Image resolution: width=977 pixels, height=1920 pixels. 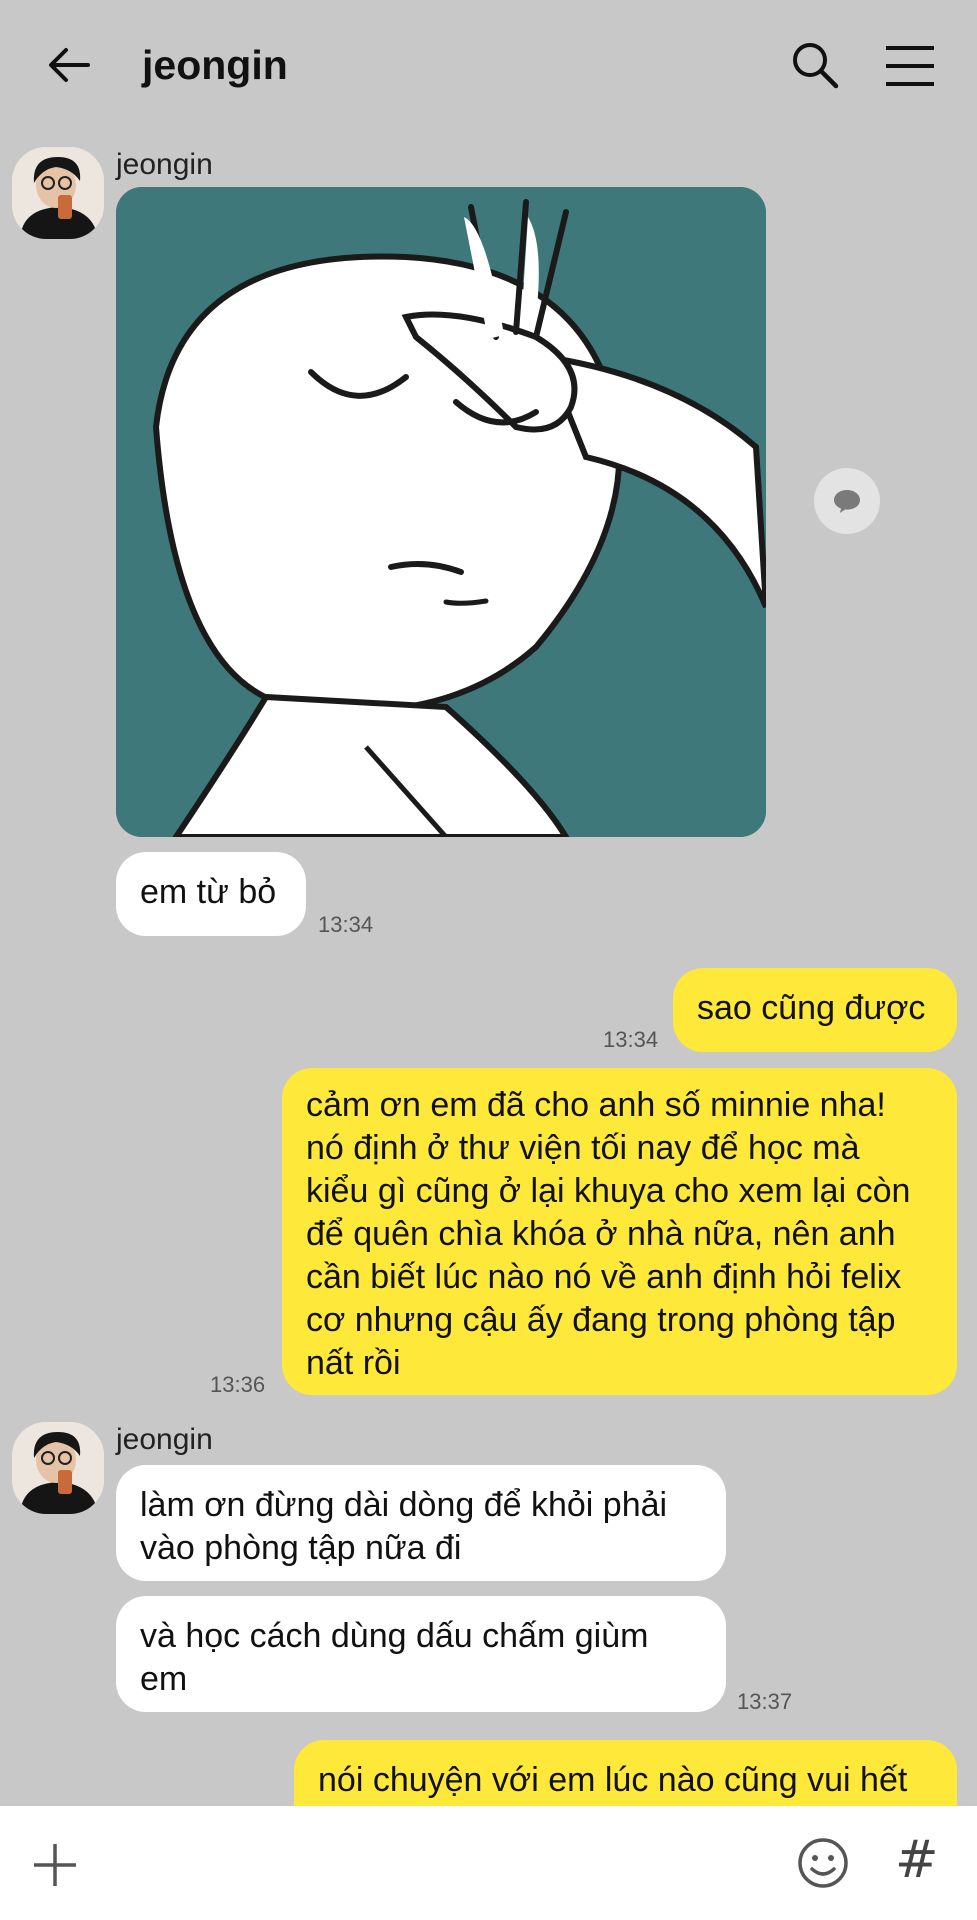 What do you see at coordinates (823, 1863) in the screenshot?
I see `emoji-icon` at bounding box center [823, 1863].